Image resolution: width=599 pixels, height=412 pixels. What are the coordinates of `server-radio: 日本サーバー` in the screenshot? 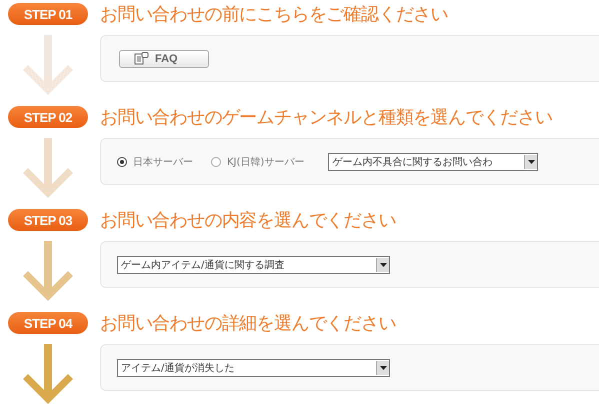 It's located at (155, 161).